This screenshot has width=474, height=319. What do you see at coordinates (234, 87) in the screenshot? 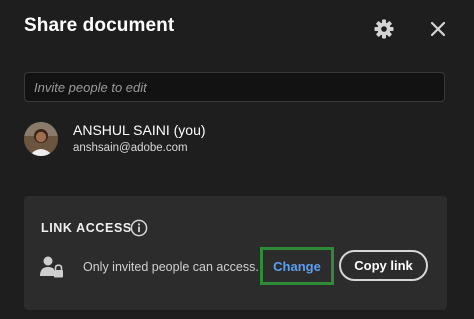
I see `invite-input` at bounding box center [234, 87].